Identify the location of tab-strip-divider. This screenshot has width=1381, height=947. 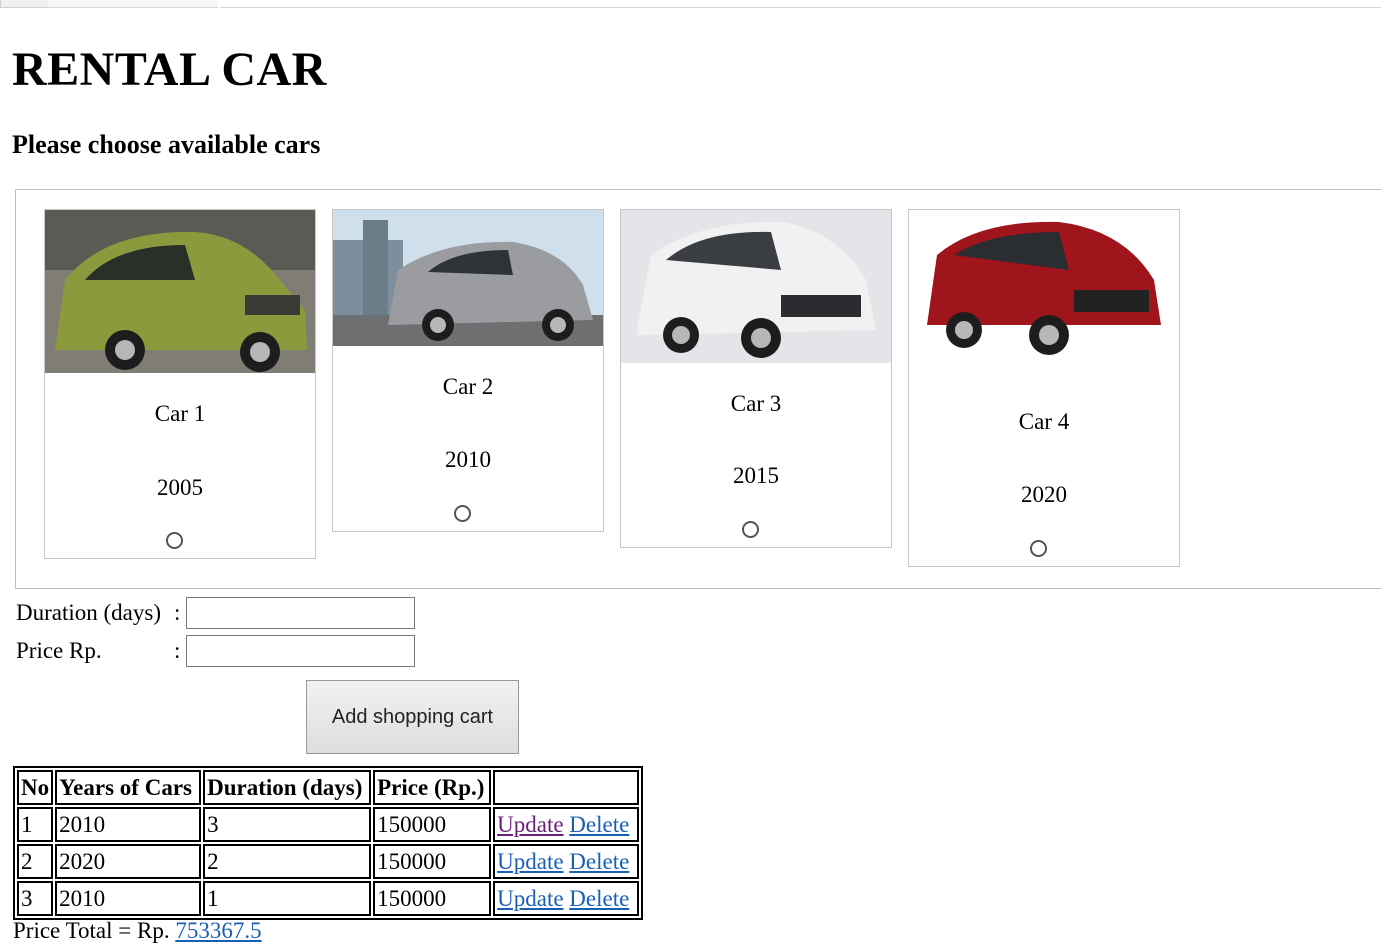
(800, 4).